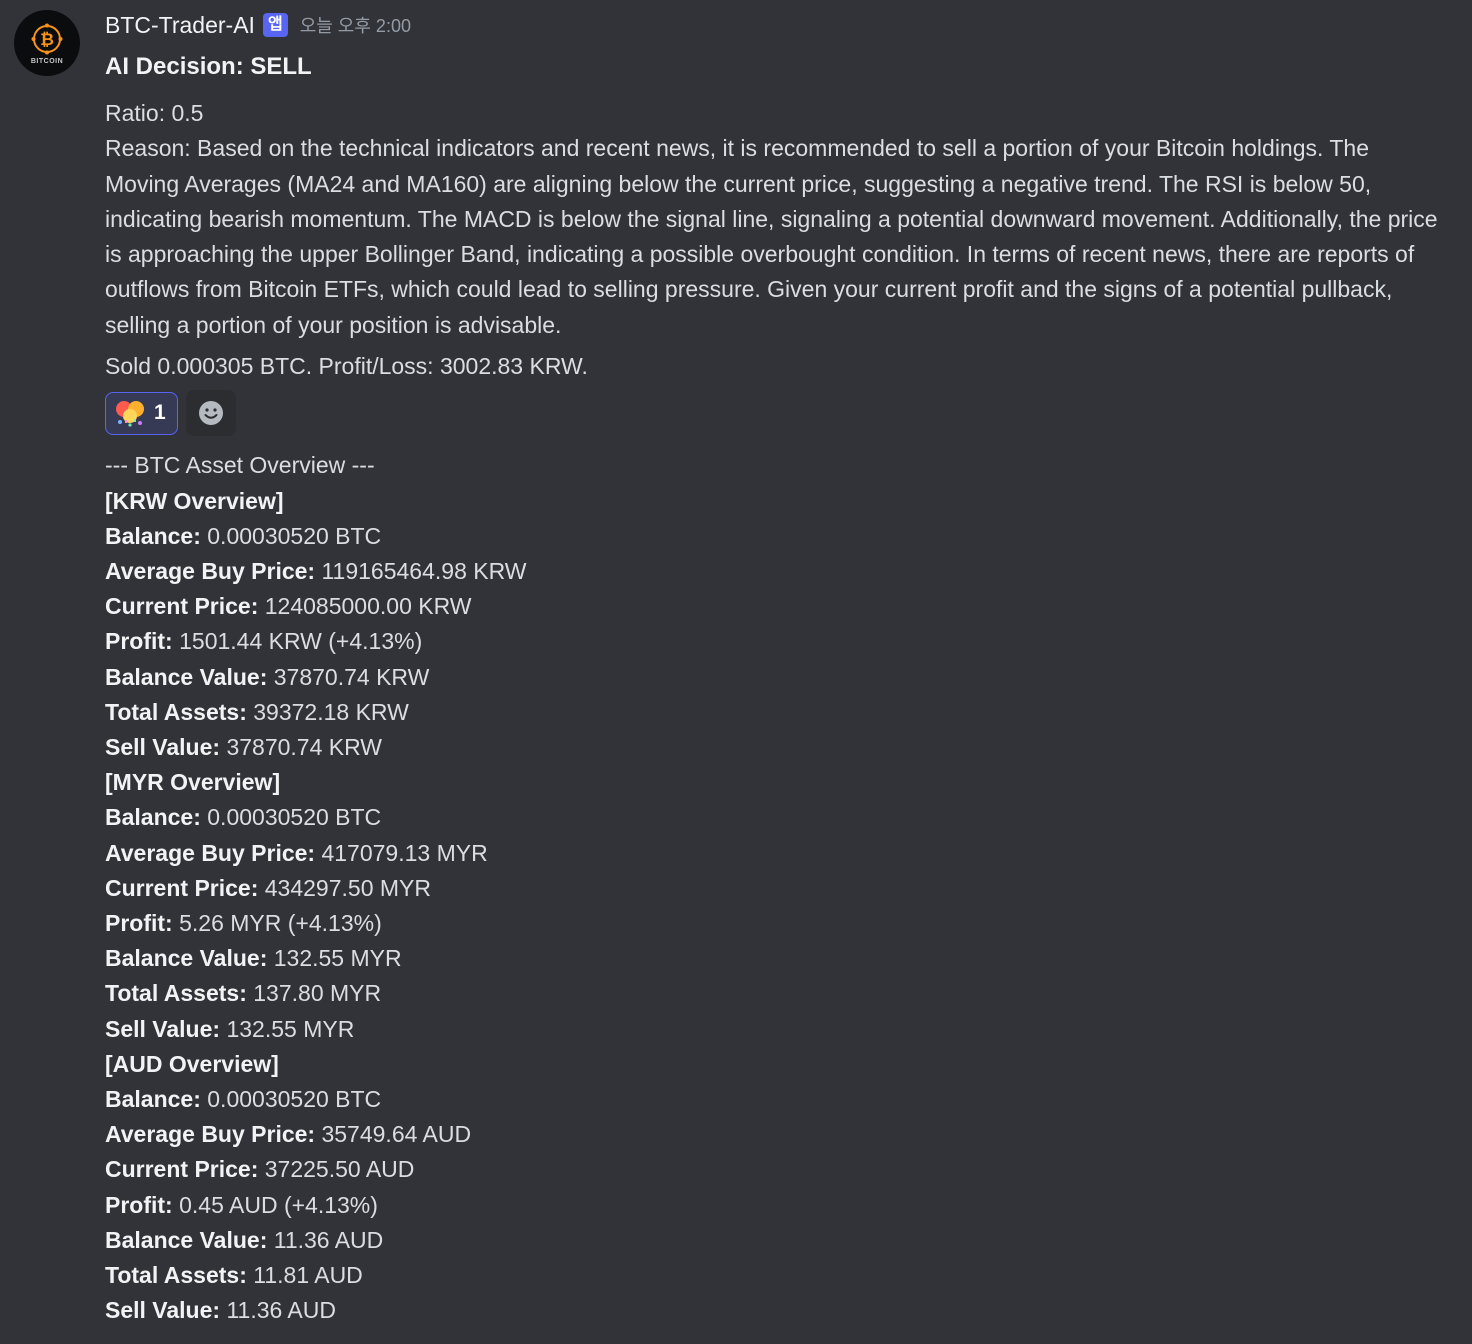 Image resolution: width=1472 pixels, height=1344 pixels. Describe the element at coordinates (301, 641) in the screenshot. I see `row-value: 1501.44 KRW (+4.13%)` at that location.